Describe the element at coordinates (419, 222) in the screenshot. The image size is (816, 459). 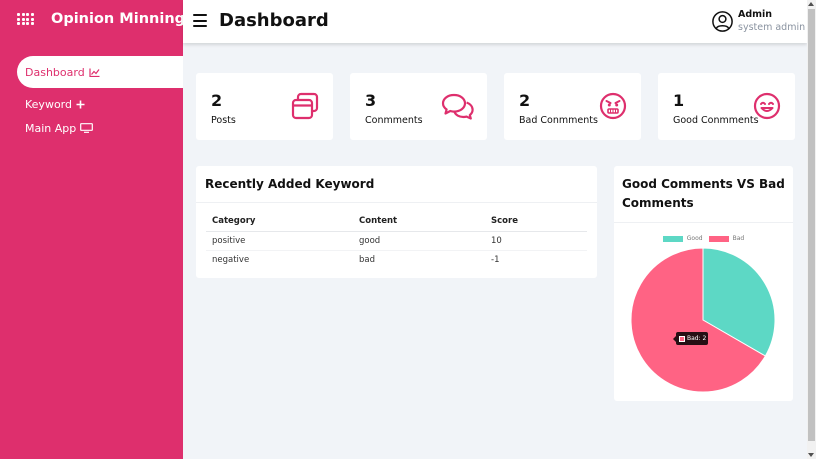
I see `column-header-content: Content` at that location.